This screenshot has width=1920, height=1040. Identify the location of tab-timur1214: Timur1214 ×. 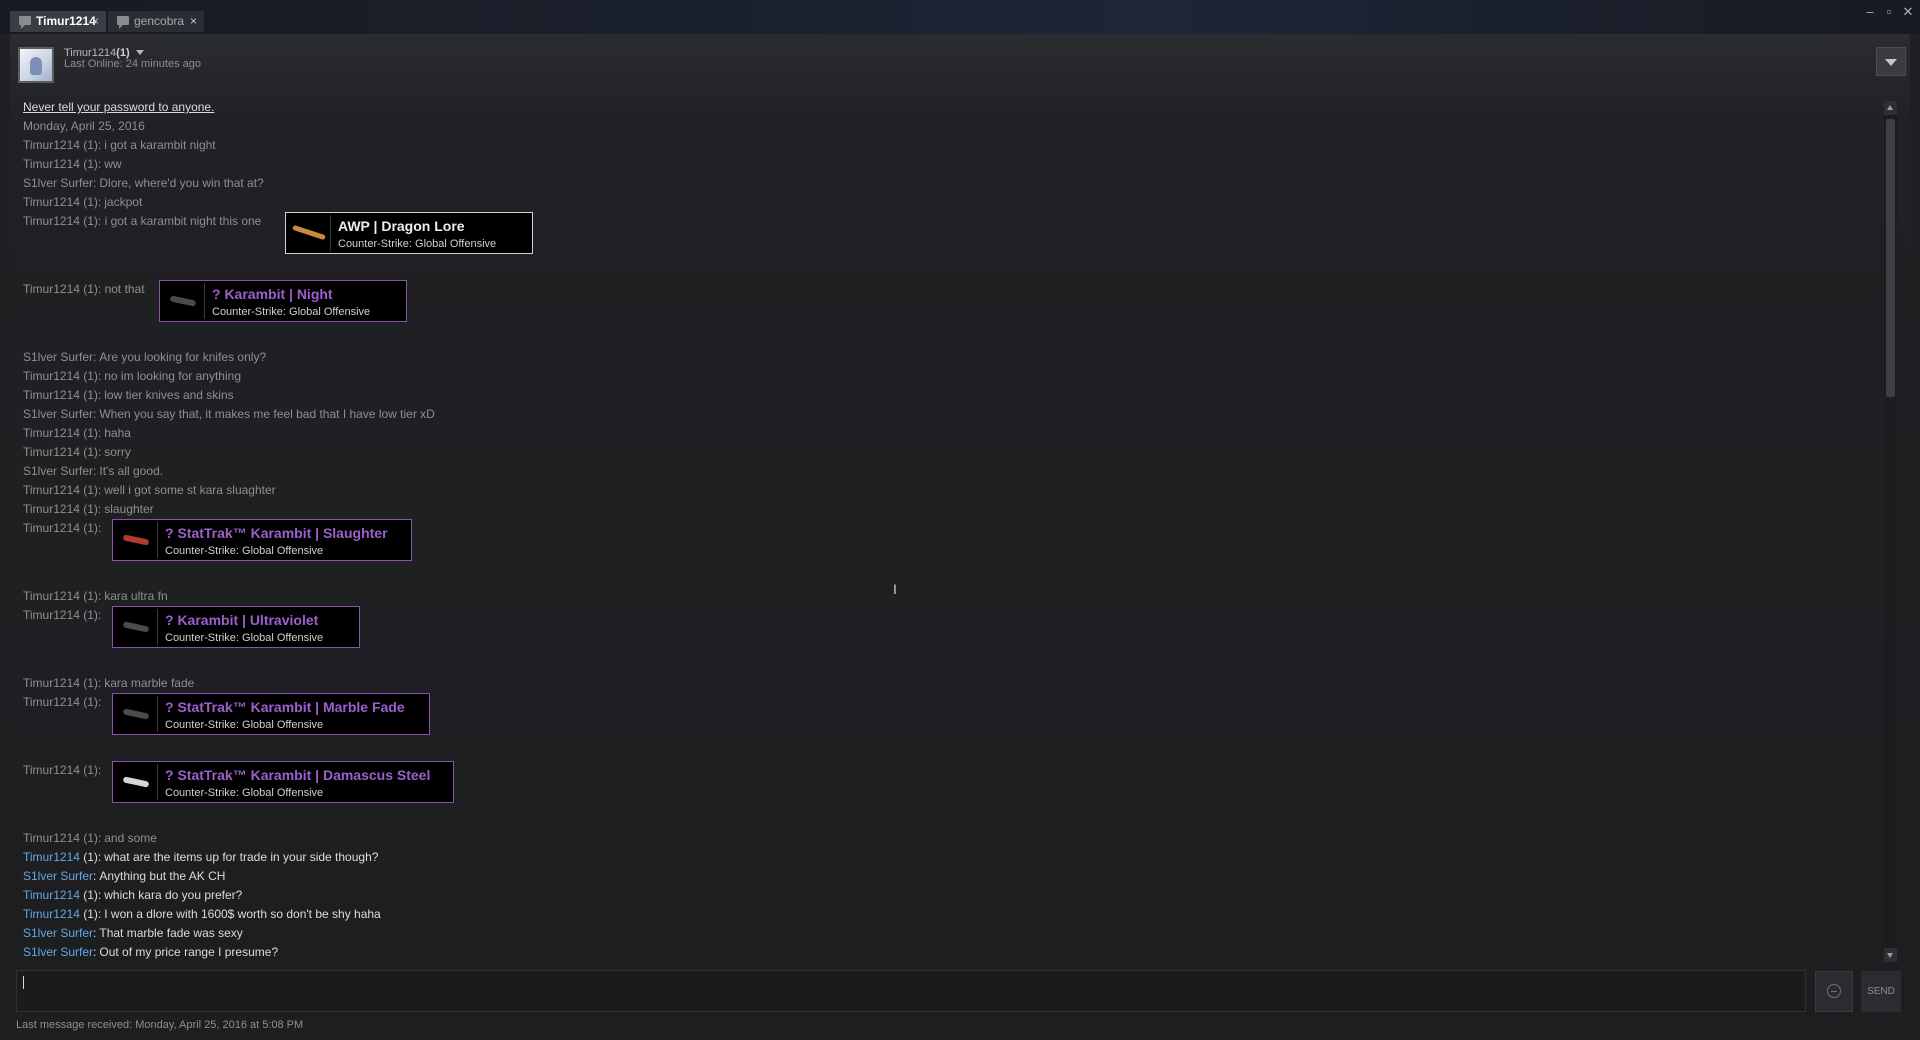
(58, 21).